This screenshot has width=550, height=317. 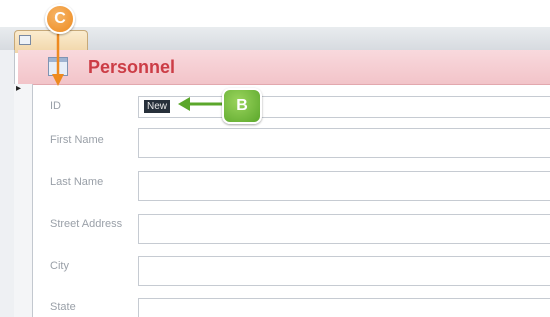 I want to click on first-name-field, so click(x=344, y=143).